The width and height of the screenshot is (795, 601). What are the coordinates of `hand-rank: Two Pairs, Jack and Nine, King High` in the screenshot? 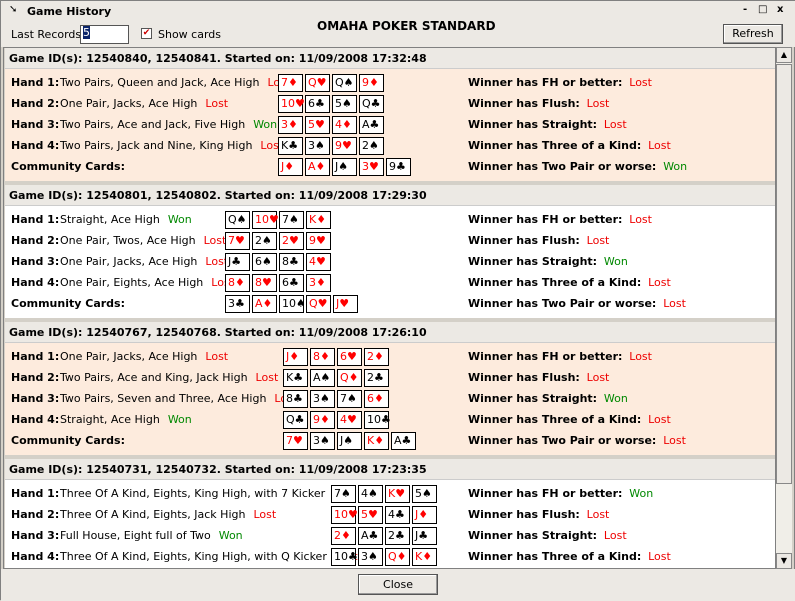 It's located at (156, 145).